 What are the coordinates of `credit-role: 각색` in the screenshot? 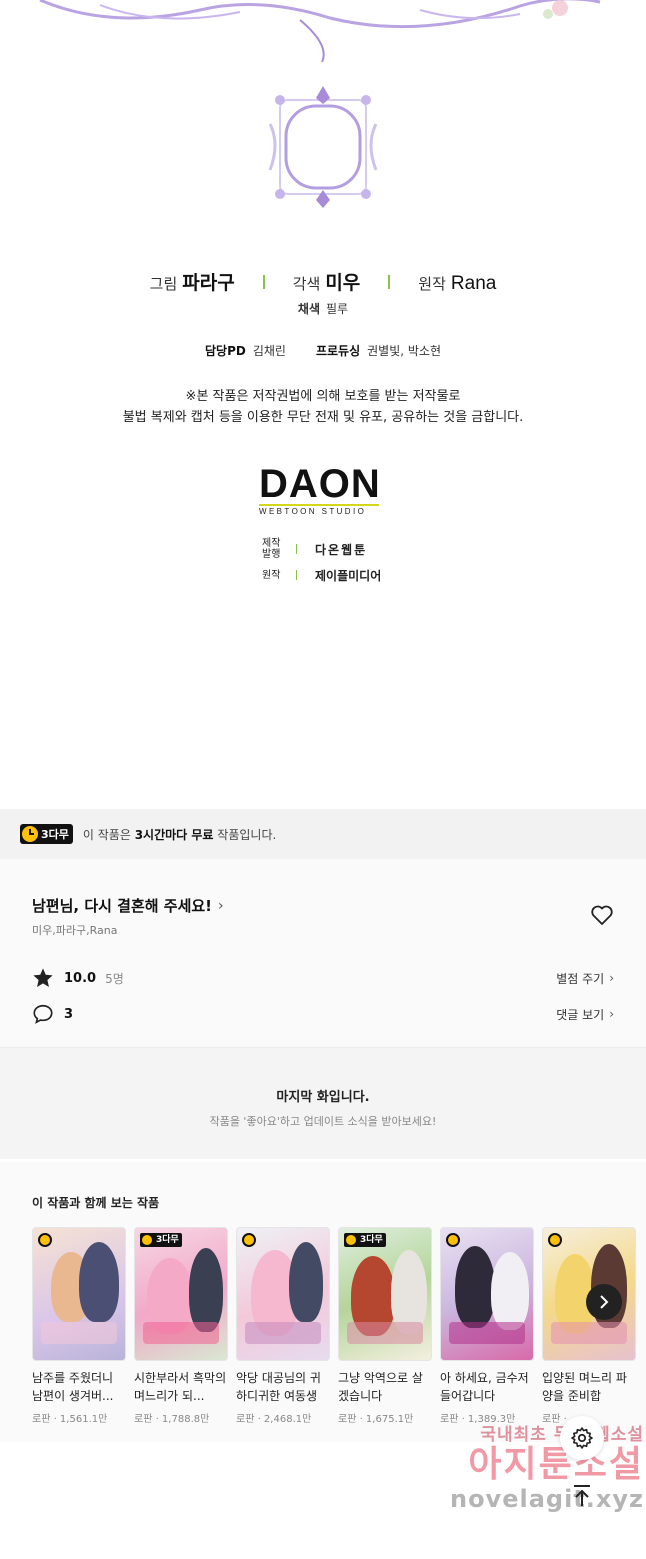 It's located at (306, 284).